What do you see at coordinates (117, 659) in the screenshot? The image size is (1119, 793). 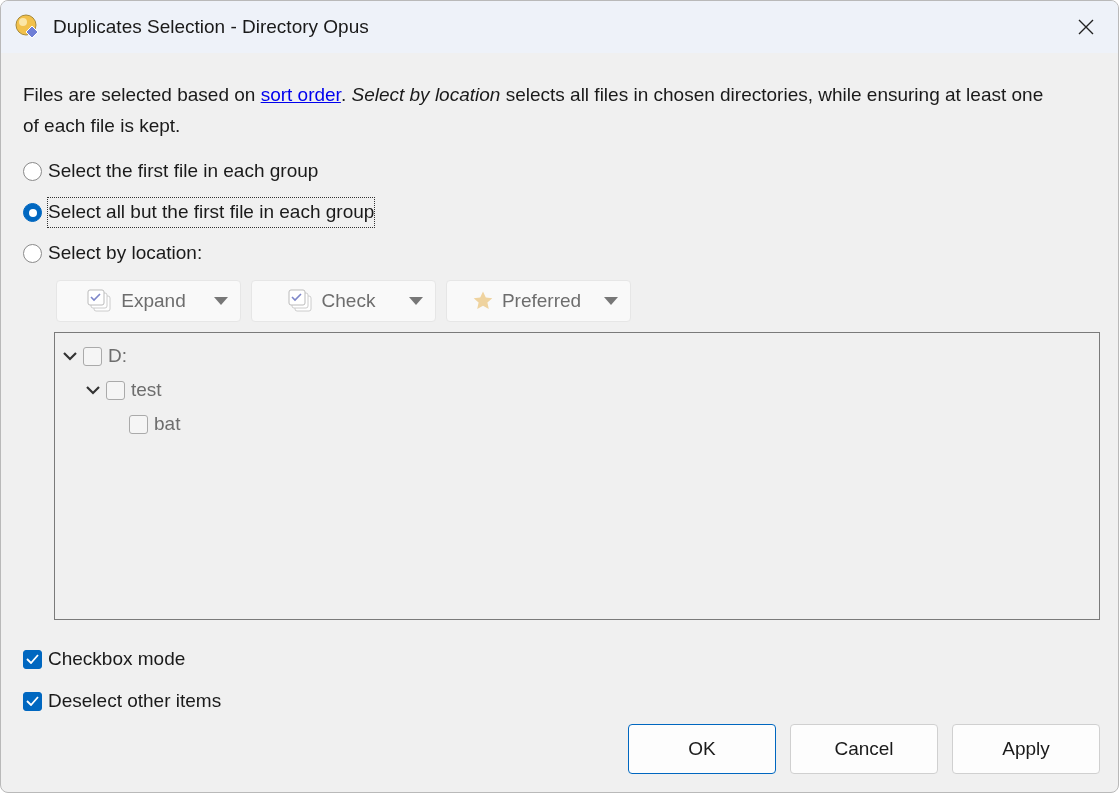 I see `checkbox-label: Checkbox mode` at bounding box center [117, 659].